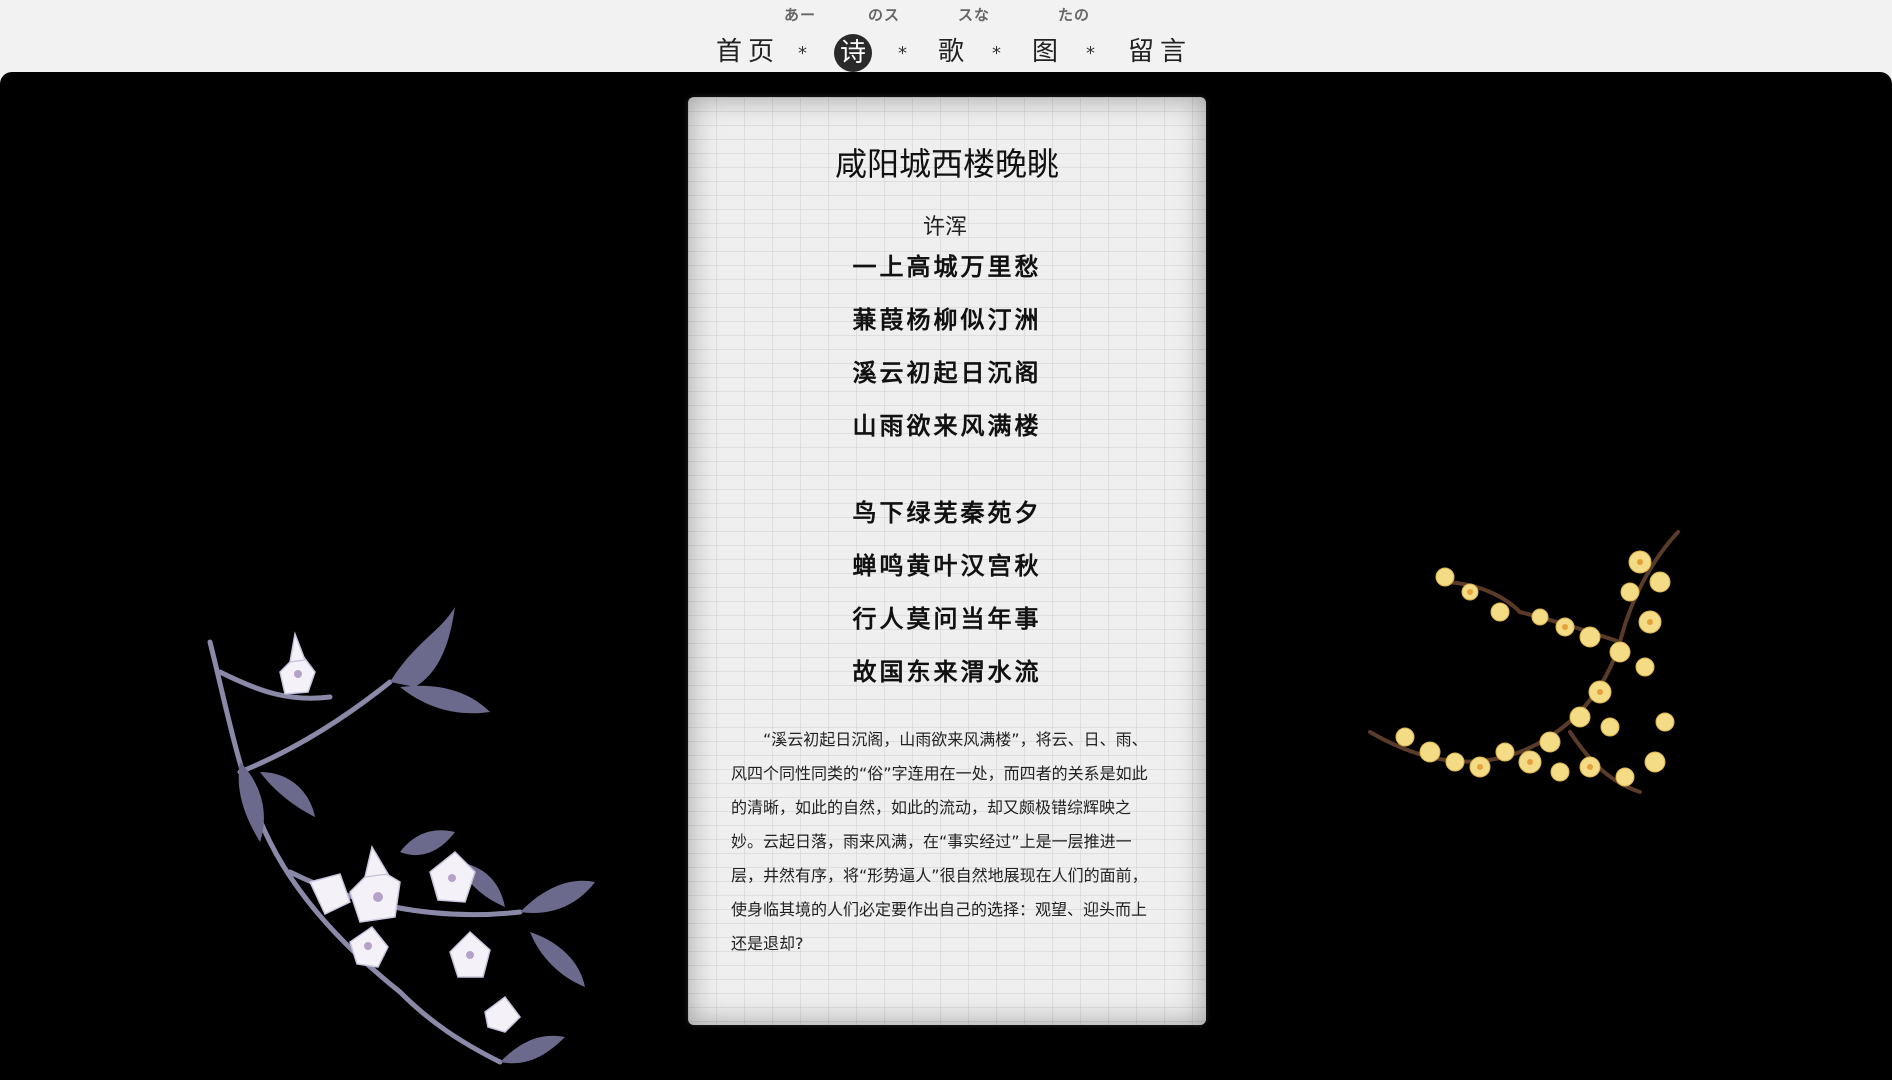 The height and width of the screenshot is (1080, 1892). Describe the element at coordinates (947, 319) in the screenshot. I see `poem-line: 蒹葭杨柳似汀洲` at that location.